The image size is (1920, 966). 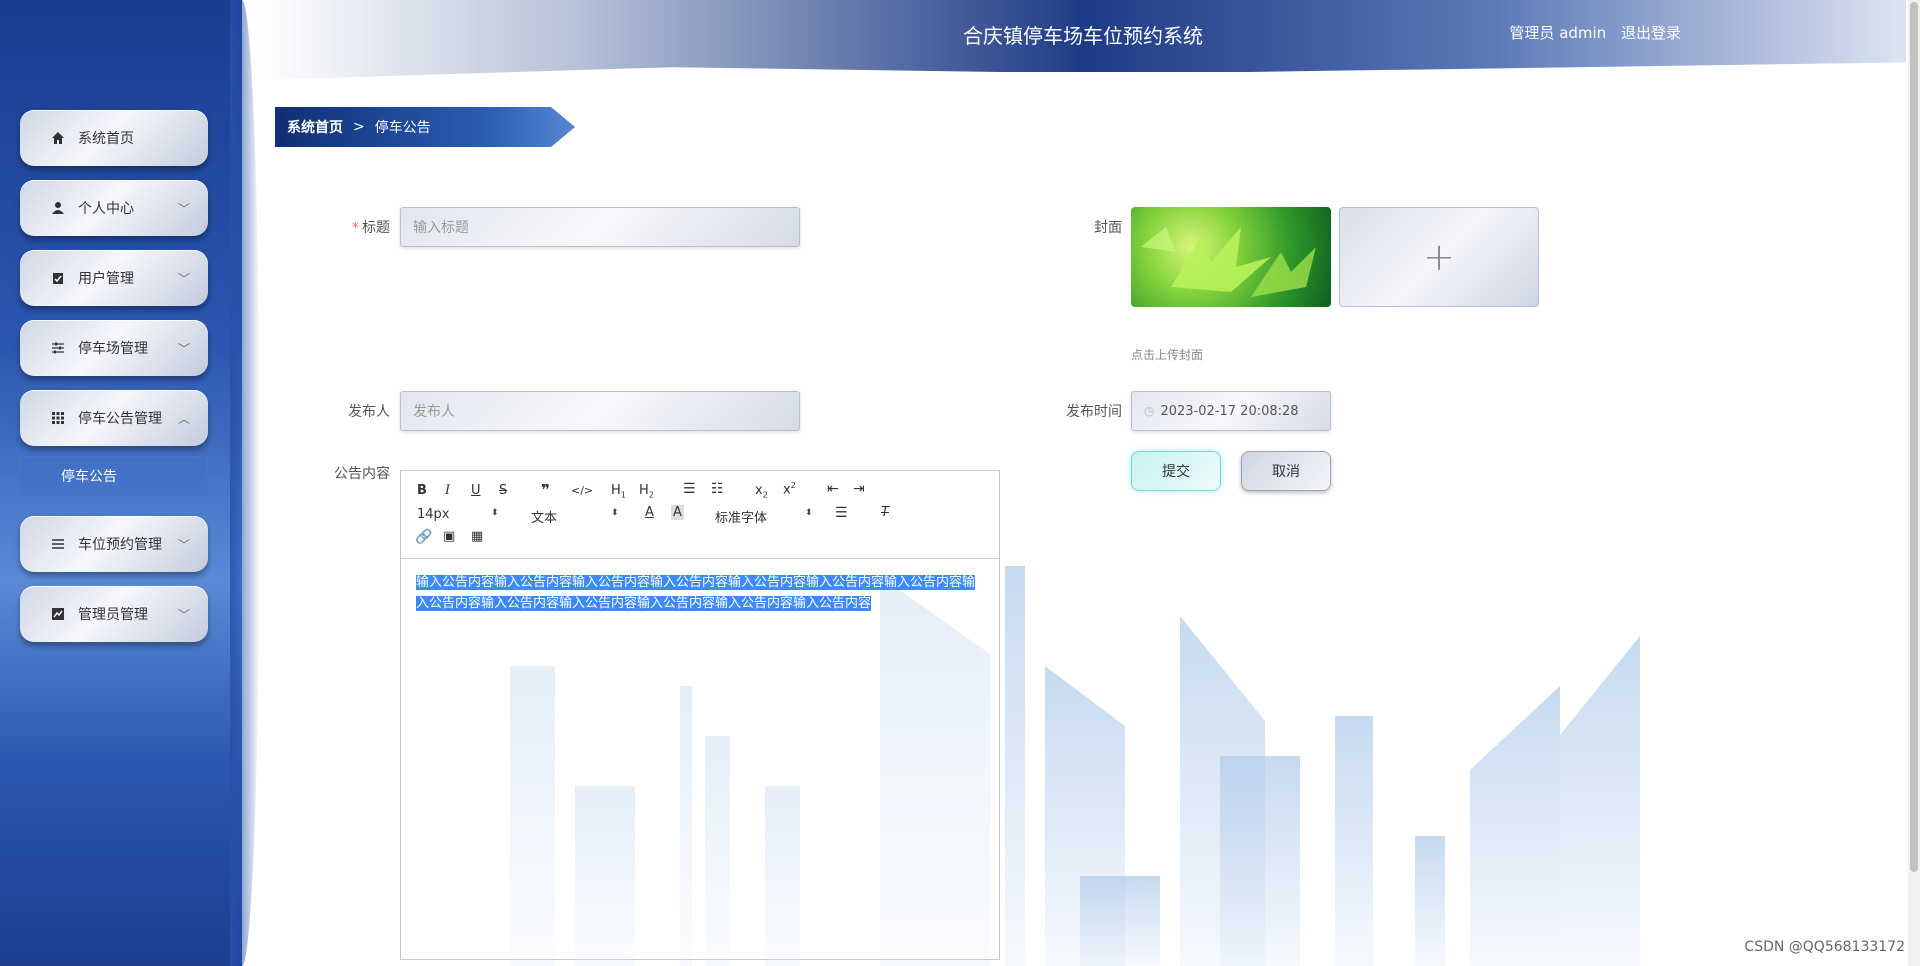 I want to click on text-type-select: 文本 ⬍, so click(x=576, y=516).